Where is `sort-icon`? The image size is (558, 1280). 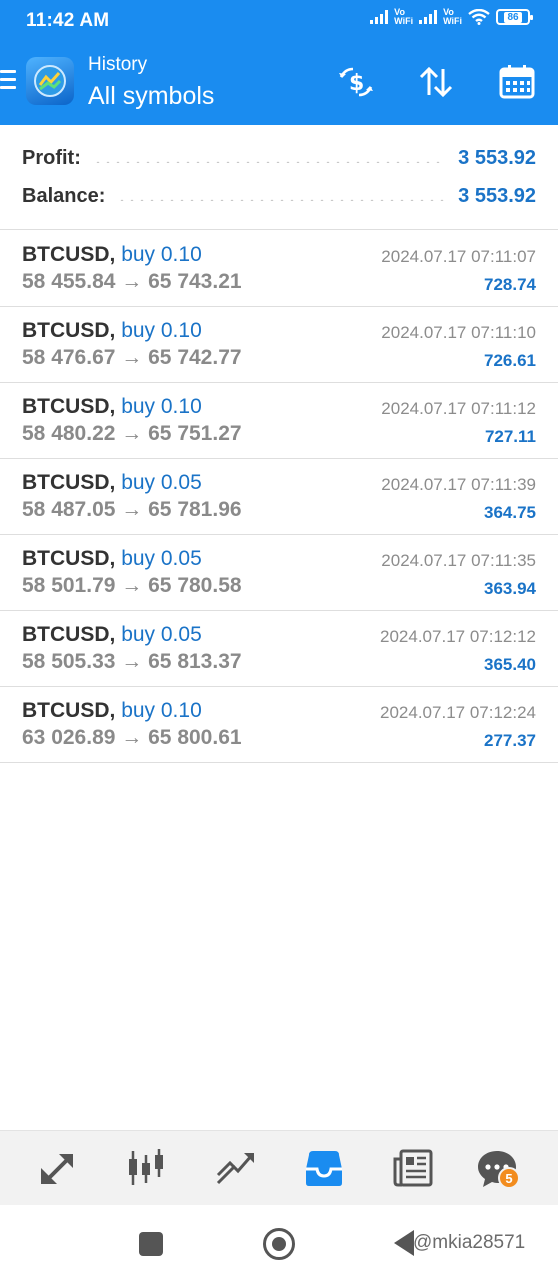 sort-icon is located at coordinates (436, 82).